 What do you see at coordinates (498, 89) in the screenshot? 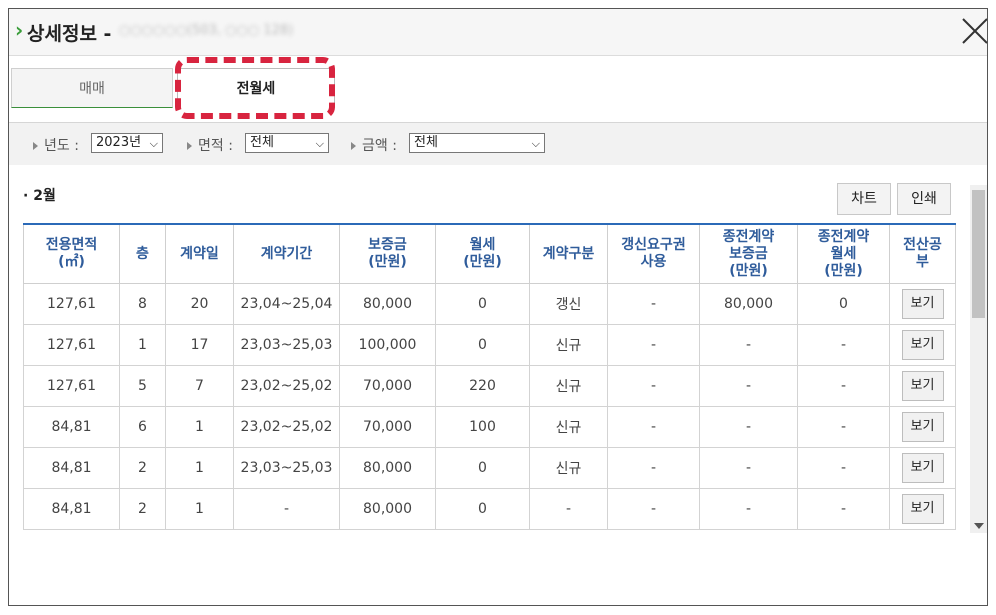
I see `tab-bar: 매매 전월세` at bounding box center [498, 89].